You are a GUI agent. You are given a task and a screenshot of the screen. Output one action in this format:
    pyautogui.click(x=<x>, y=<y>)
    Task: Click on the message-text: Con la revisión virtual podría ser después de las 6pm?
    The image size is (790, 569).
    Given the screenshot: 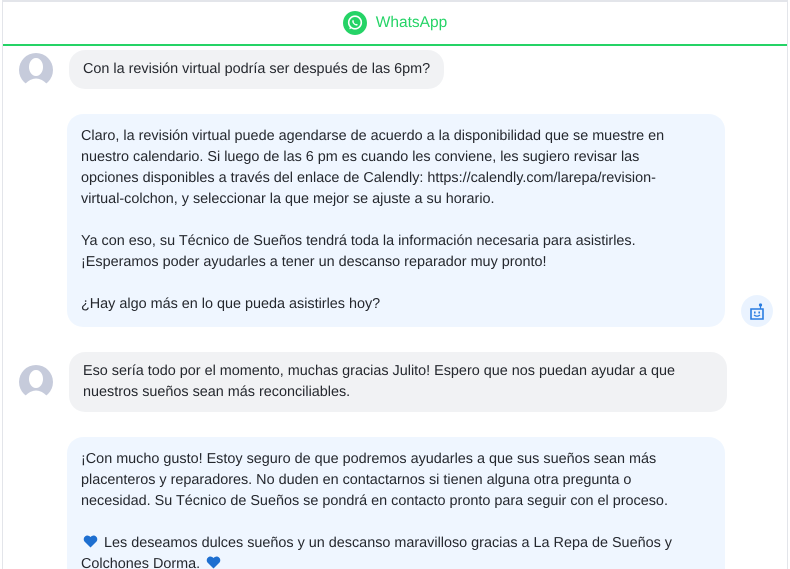 What is the action you would take?
    pyautogui.click(x=256, y=69)
    